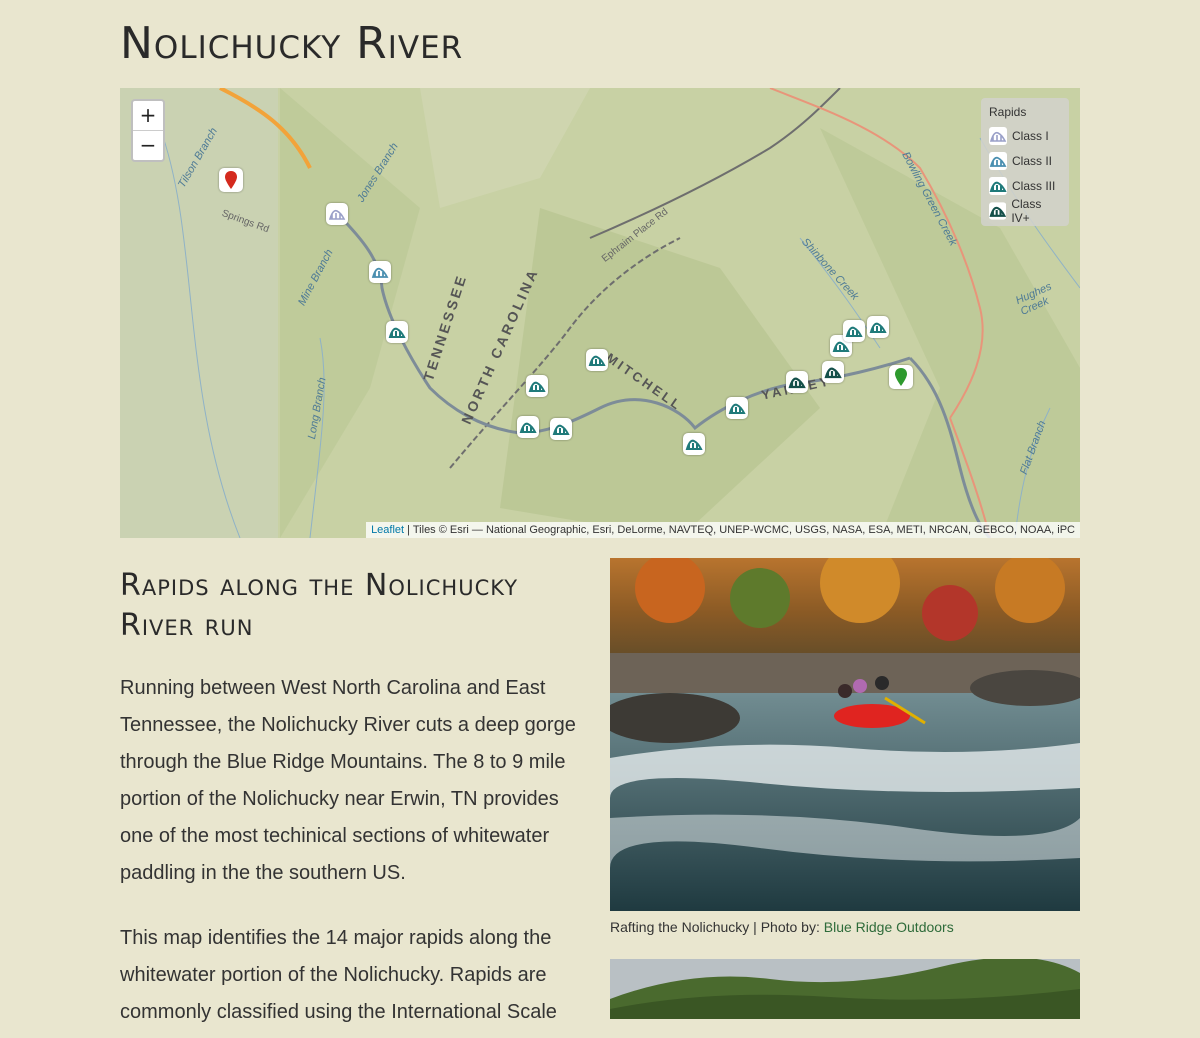 The image size is (1200, 1038). What do you see at coordinates (998, 185) in the screenshot?
I see `rapid-class-3-icon` at bounding box center [998, 185].